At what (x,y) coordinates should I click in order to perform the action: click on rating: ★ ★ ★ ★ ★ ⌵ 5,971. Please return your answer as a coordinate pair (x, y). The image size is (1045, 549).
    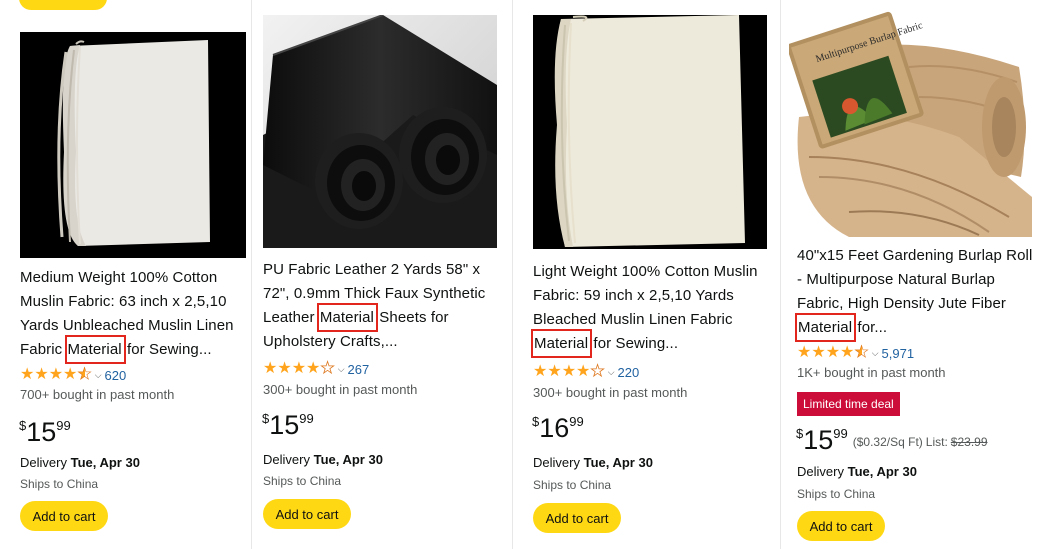
    Looking at the image, I should click on (855, 353).